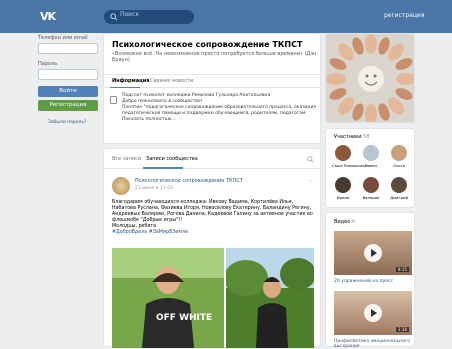  Describe the element at coordinates (50, 16) in the screenshot. I see `vk-logo: VK` at that location.